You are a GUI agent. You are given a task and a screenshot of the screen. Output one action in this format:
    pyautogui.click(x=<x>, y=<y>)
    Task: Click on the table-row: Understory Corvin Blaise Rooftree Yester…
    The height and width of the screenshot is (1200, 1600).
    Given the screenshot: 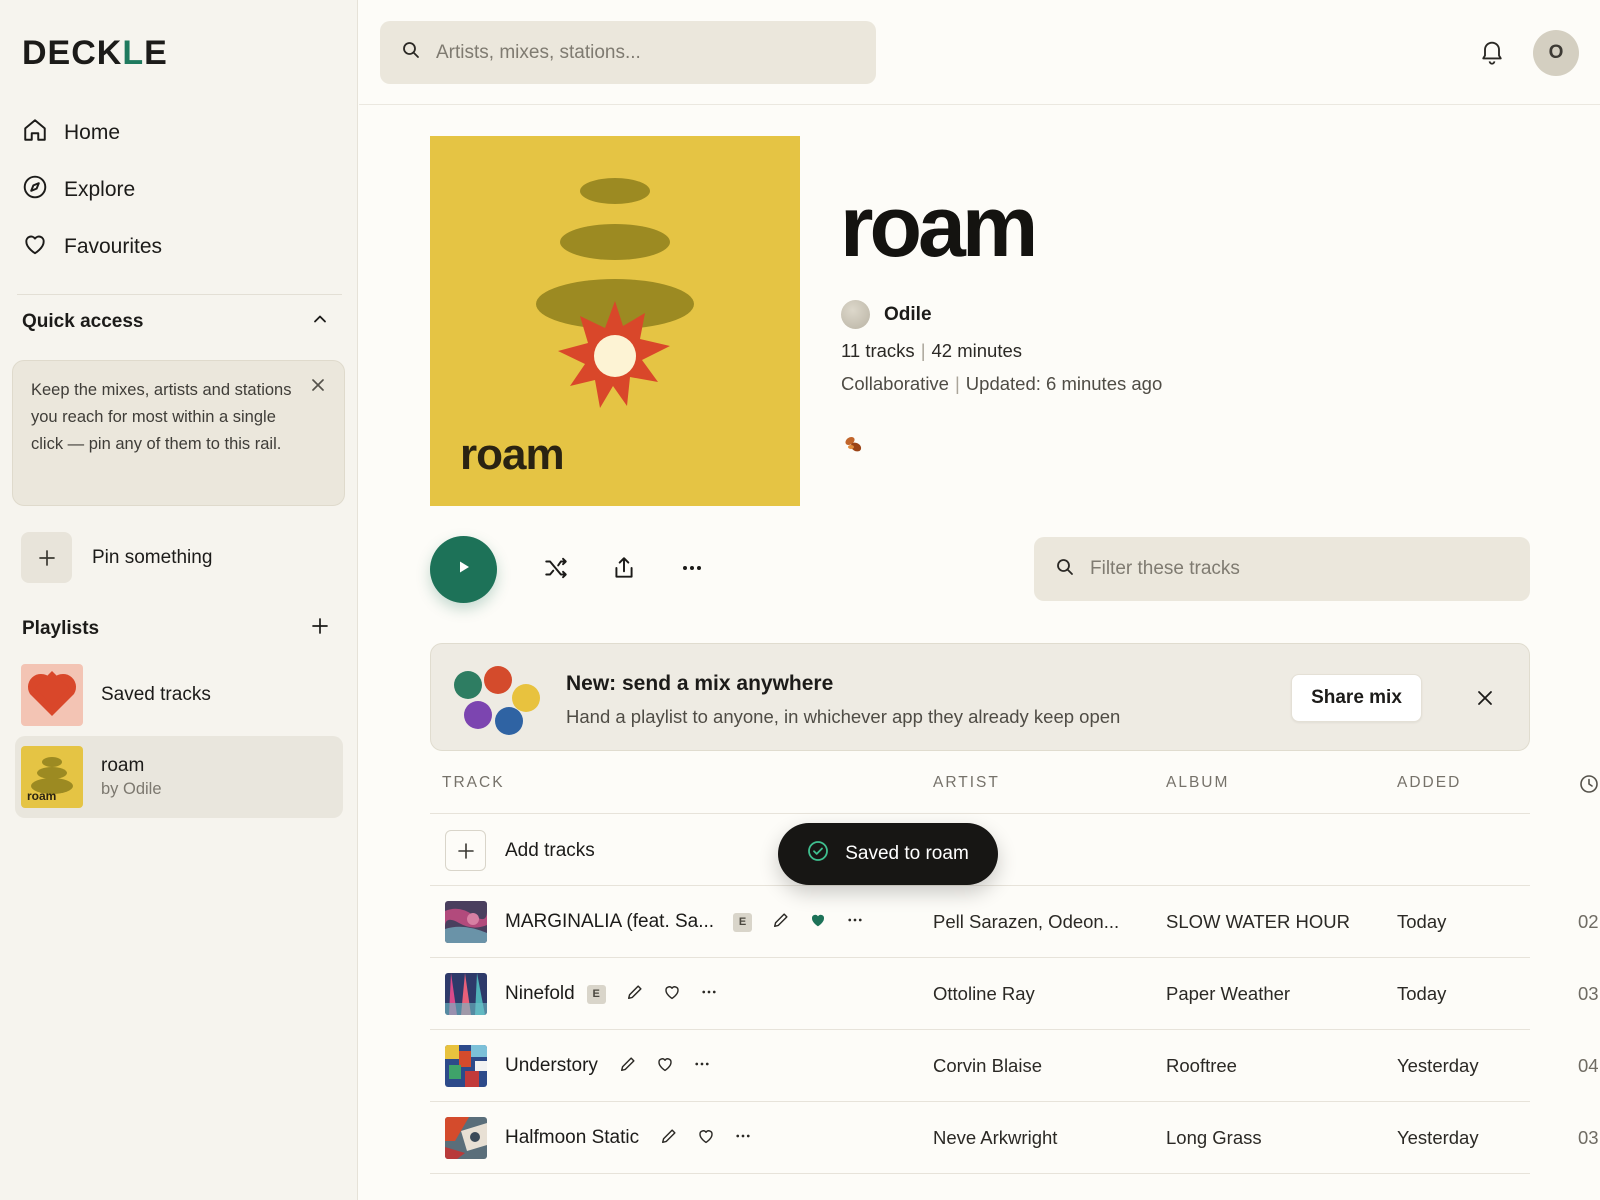 What is the action you would take?
    pyautogui.click(x=1015, y=1066)
    